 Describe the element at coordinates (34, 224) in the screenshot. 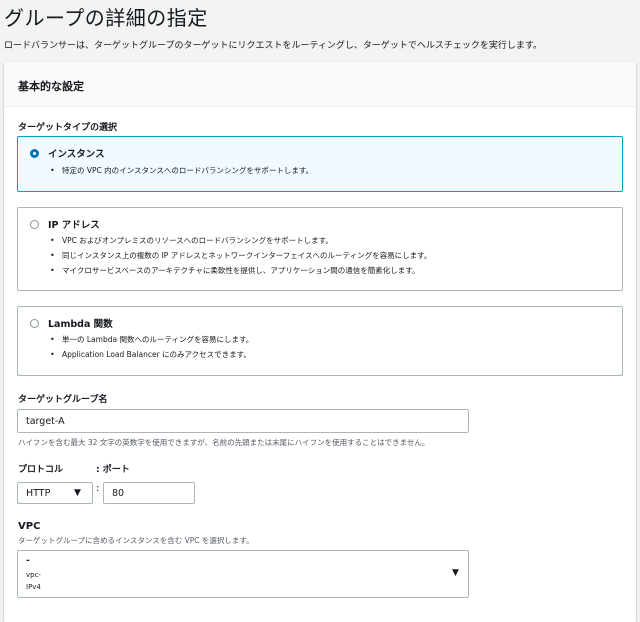

I see `ip-radio` at that location.